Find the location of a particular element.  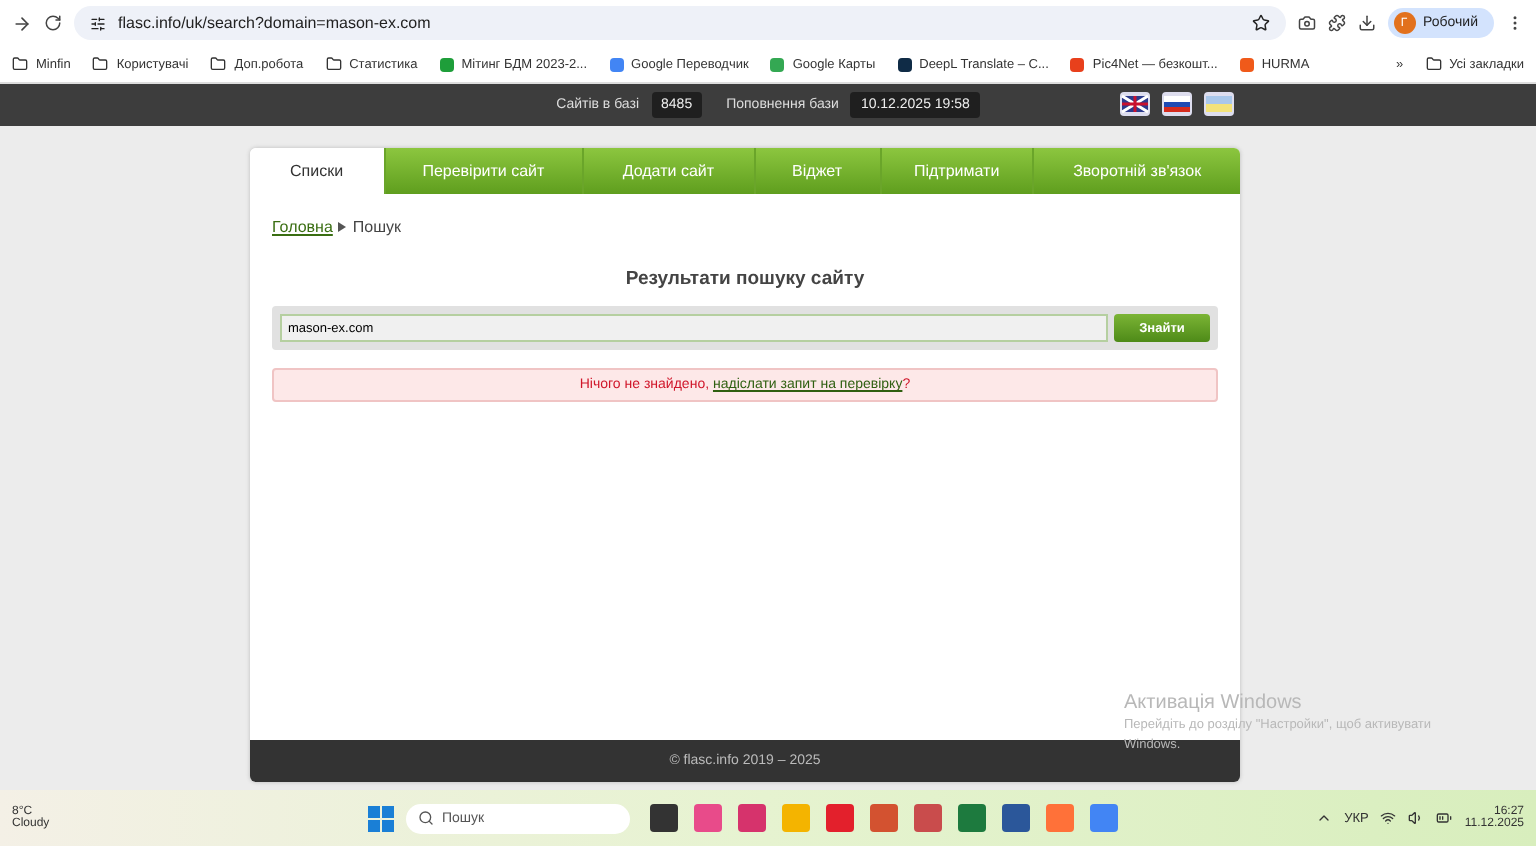

breadcrumb-current: Пошук is located at coordinates (377, 227).